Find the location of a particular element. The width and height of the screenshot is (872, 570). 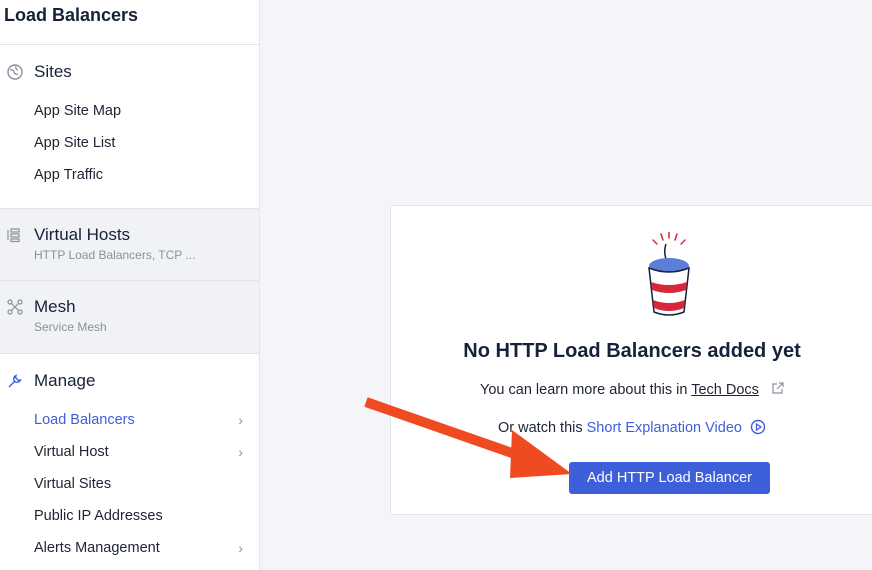

sidebar-item-virtual-sites: Virtual Sites is located at coordinates (129, 484).